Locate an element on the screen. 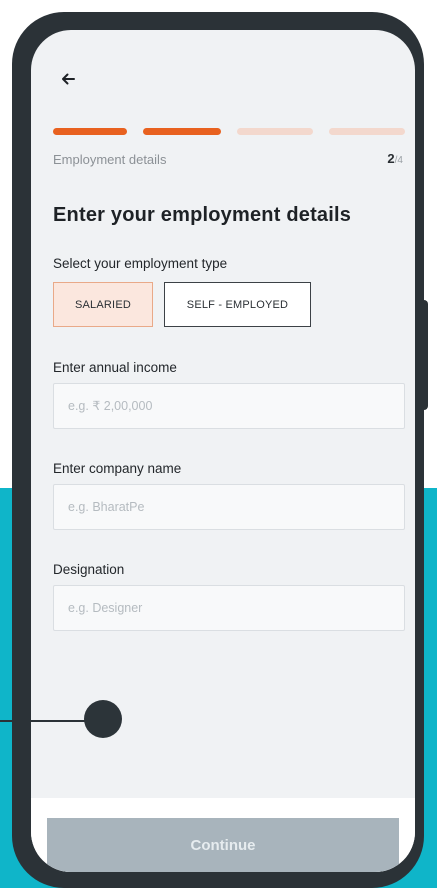 The height and width of the screenshot is (888, 437). step-progress-bar is located at coordinates (229, 132).